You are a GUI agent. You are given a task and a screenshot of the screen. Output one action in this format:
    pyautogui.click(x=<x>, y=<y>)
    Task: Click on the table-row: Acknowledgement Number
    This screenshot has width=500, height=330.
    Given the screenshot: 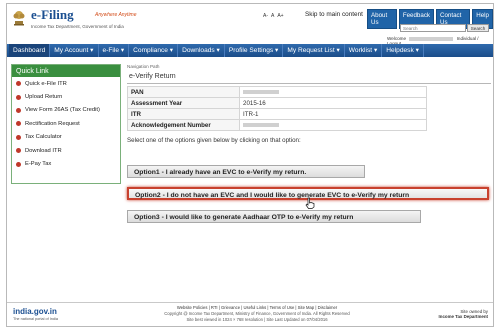 What is the action you would take?
    pyautogui.click(x=277, y=125)
    